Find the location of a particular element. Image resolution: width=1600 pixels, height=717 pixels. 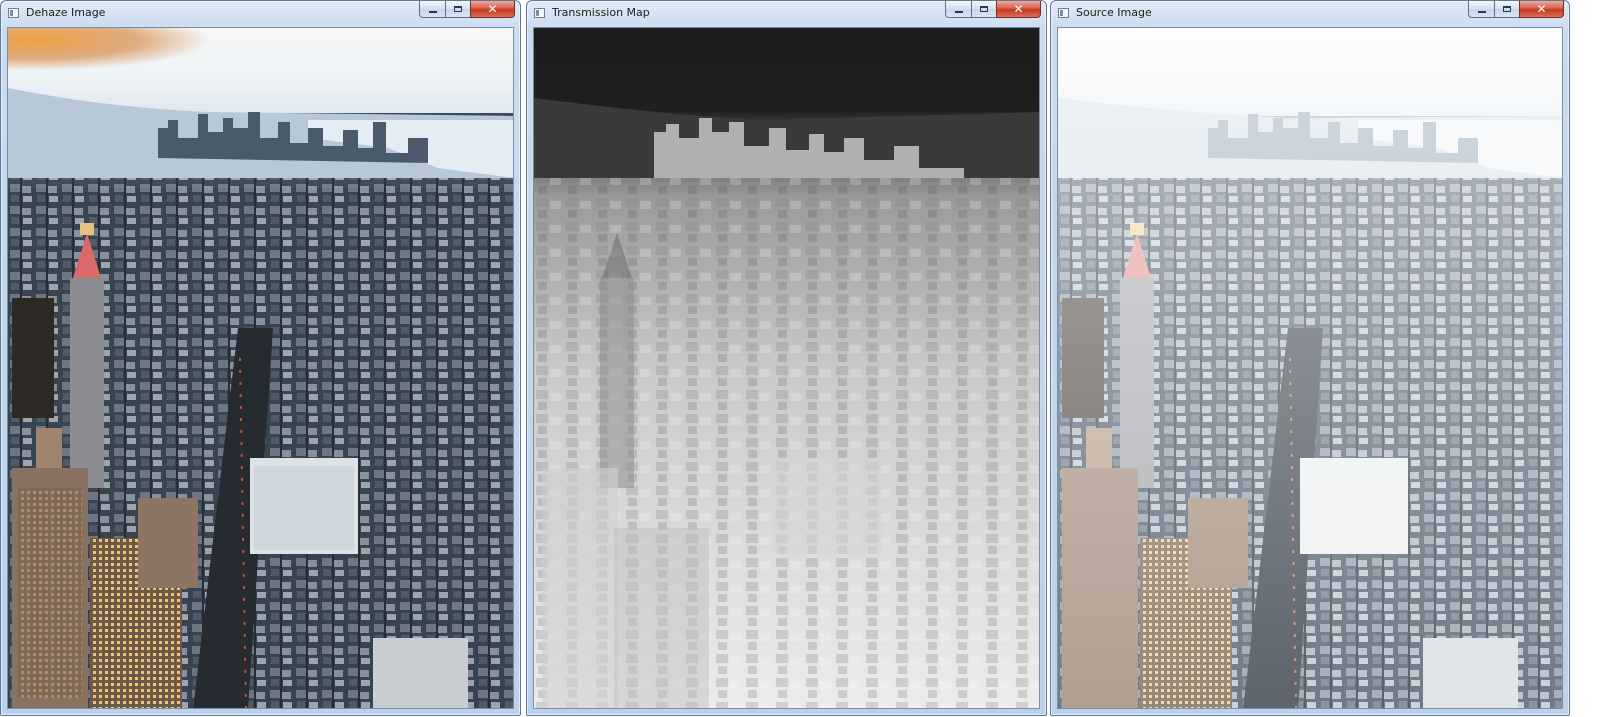

source-window-title: Source Image is located at coordinates (1114, 12).